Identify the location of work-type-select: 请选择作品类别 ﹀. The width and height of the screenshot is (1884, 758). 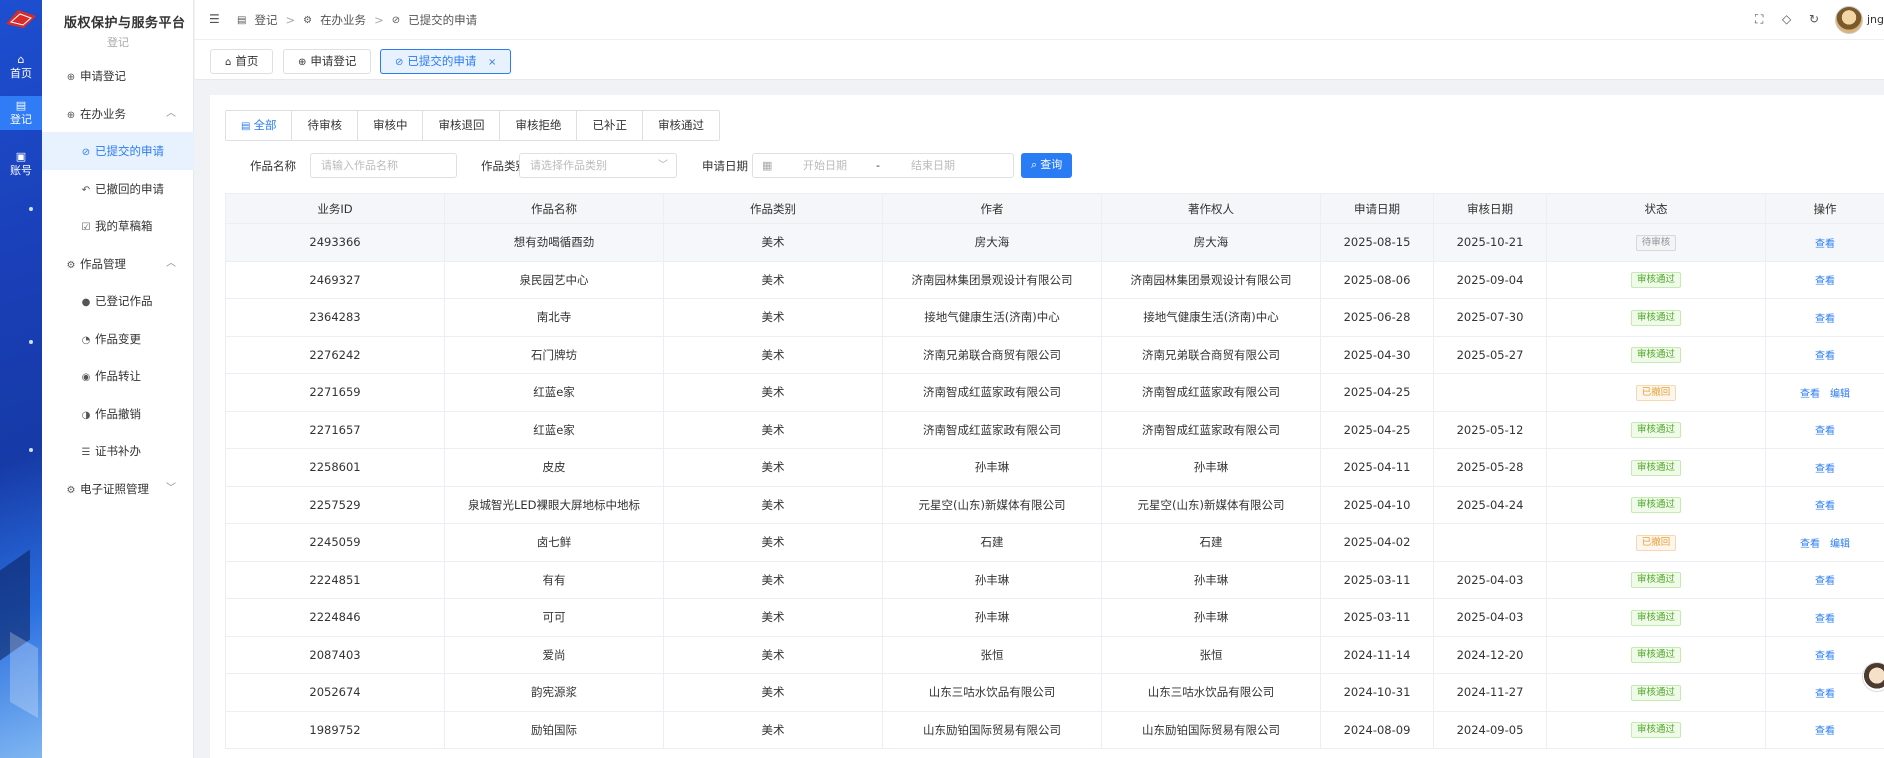
(598, 165).